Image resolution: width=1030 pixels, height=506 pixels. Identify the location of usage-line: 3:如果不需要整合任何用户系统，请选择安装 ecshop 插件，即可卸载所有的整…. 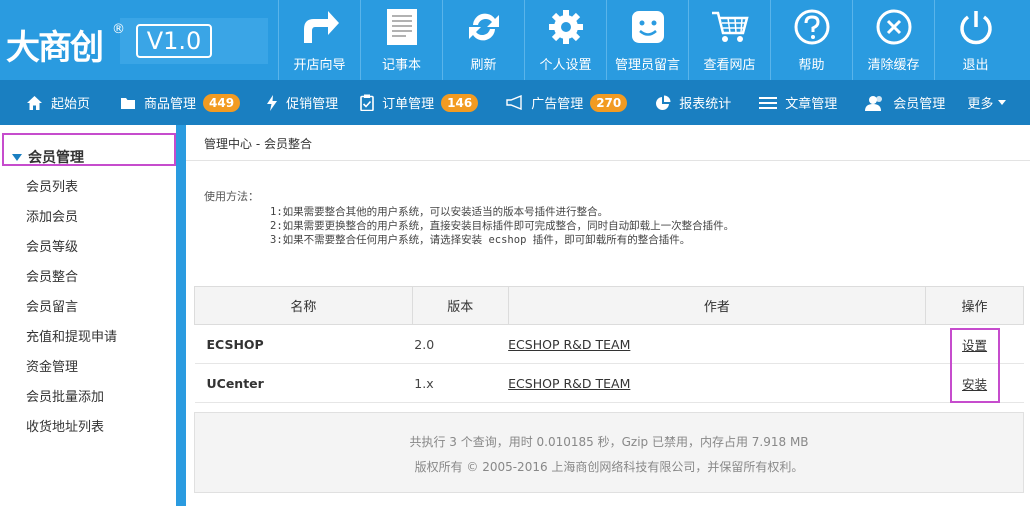
(480, 240).